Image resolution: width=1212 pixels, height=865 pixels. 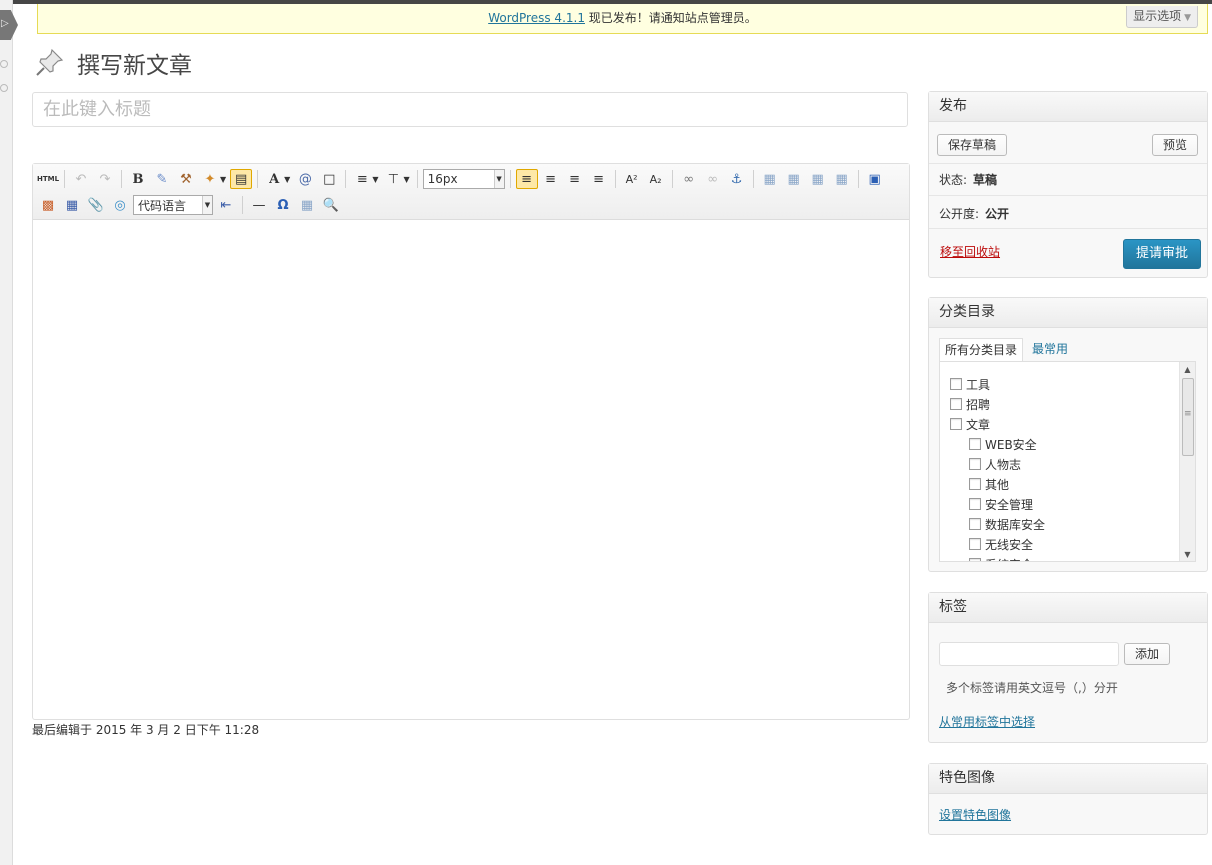 What do you see at coordinates (1147, 654) in the screenshot?
I see `add-tag-button: 添加` at bounding box center [1147, 654].